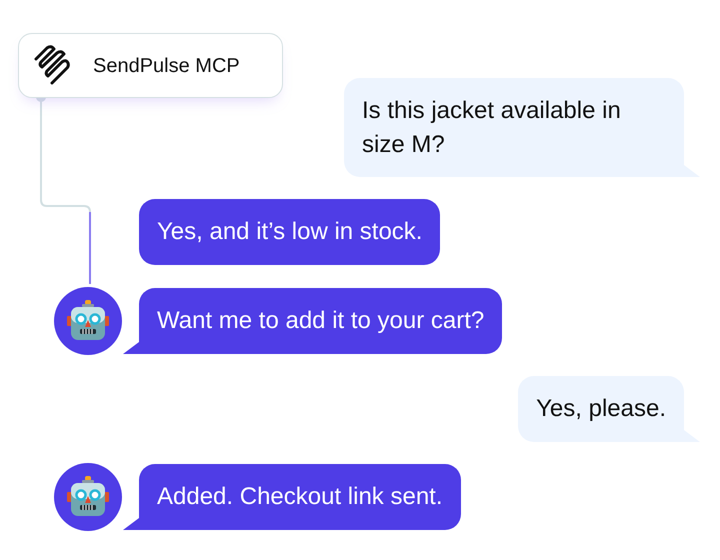 The image size is (720, 560). Describe the element at coordinates (52, 65) in the screenshot. I see `squiggle-logo-icon` at that location.